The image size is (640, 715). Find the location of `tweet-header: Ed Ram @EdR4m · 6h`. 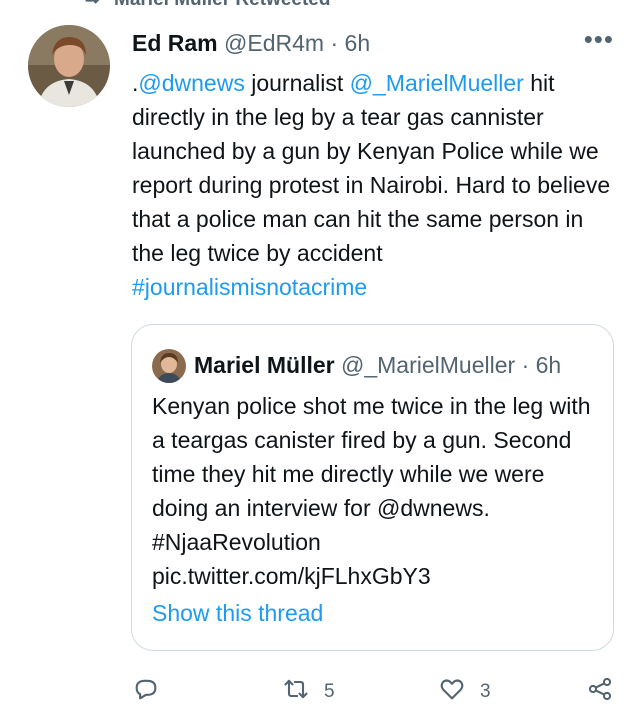

tweet-header: Ed Ram @EdR4m · 6h is located at coordinates (251, 43).